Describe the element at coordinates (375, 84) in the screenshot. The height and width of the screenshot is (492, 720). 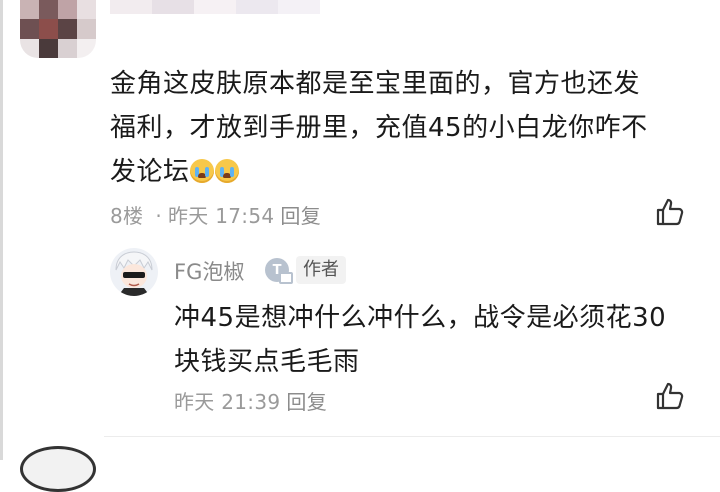
I see `comment-line: 金角这皮肤原本都是至宝里面的，官方也还发` at that location.